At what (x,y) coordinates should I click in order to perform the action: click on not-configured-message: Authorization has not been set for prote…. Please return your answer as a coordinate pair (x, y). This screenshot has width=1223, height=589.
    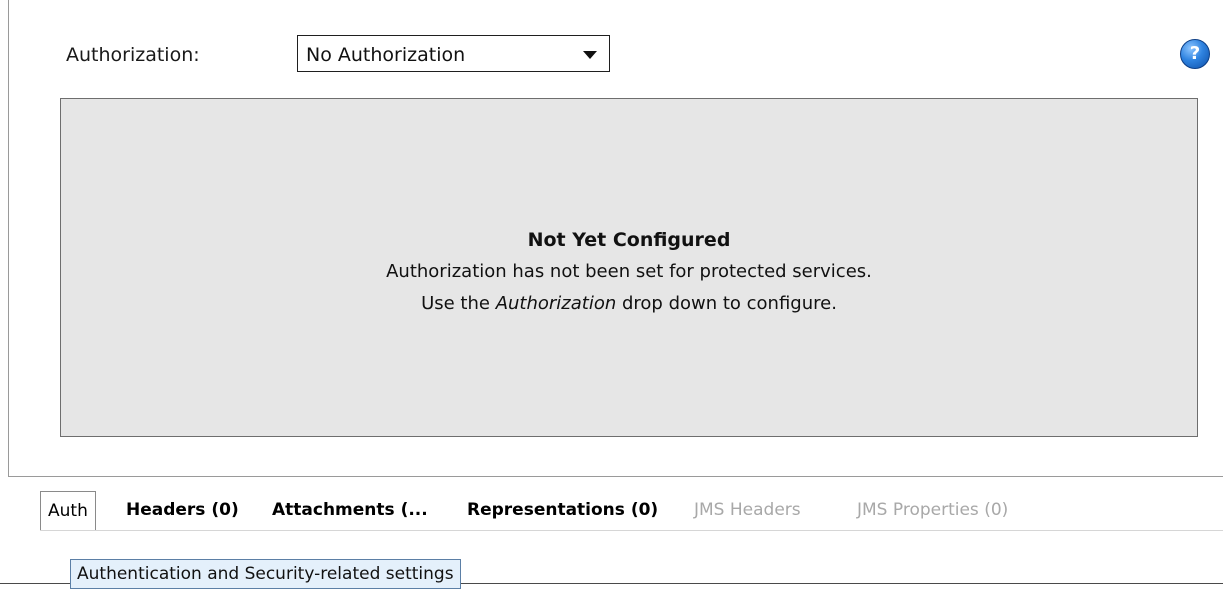
    Looking at the image, I should click on (629, 271).